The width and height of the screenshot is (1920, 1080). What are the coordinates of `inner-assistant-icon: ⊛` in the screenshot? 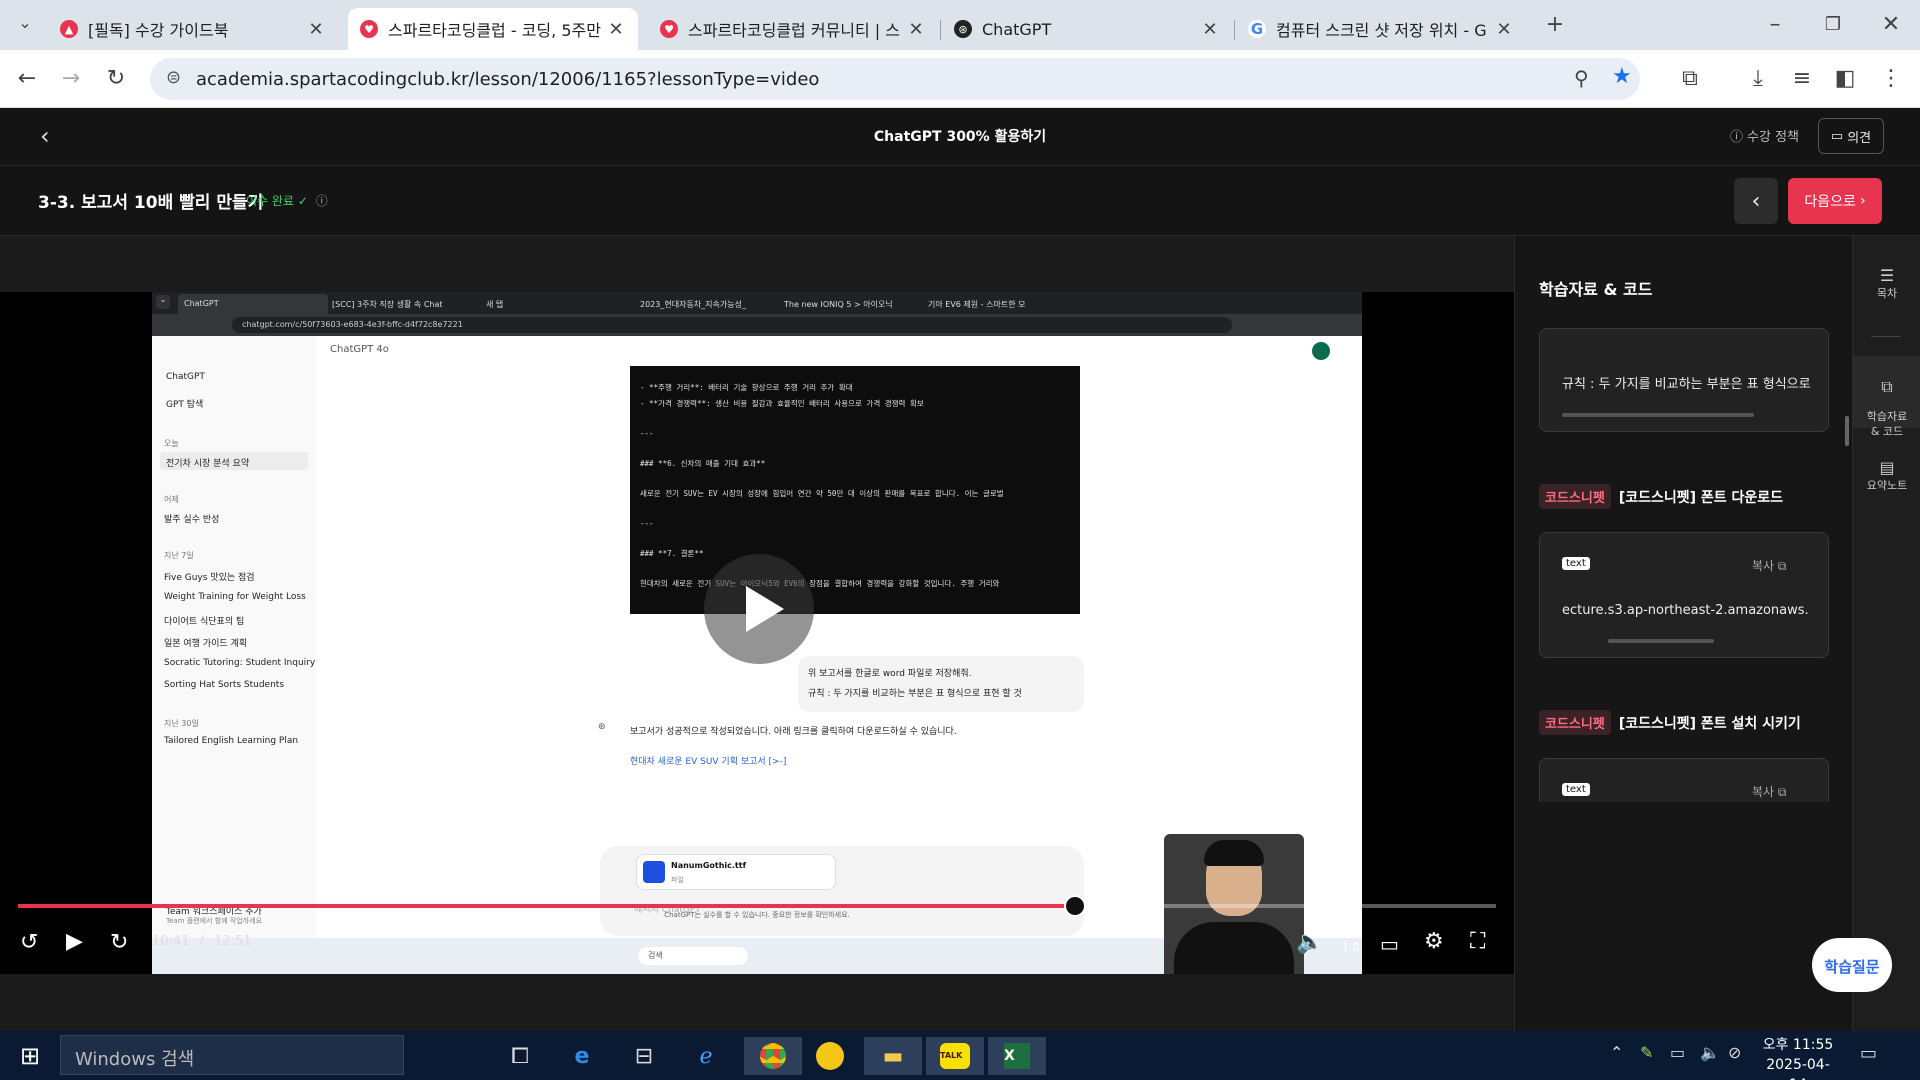 It's located at (602, 727).